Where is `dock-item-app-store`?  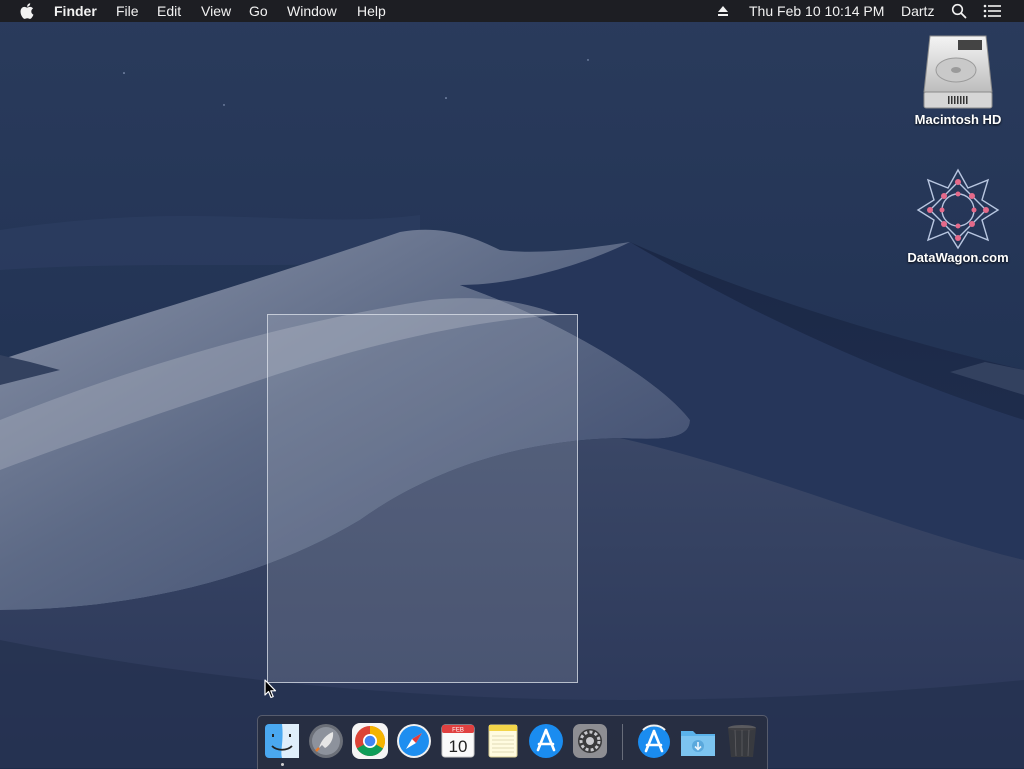 dock-item-app-store is located at coordinates (546, 741).